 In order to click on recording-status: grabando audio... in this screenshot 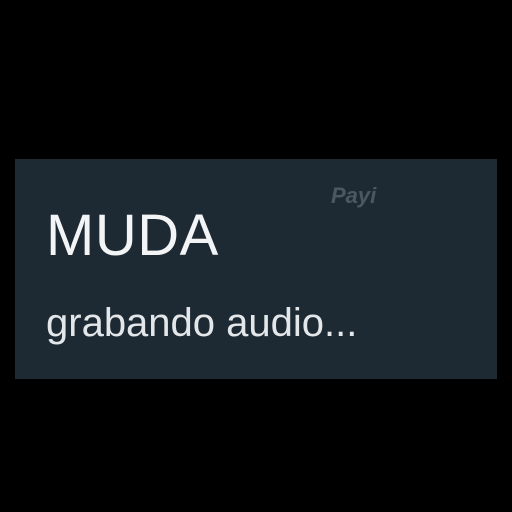, I will do `click(202, 323)`.